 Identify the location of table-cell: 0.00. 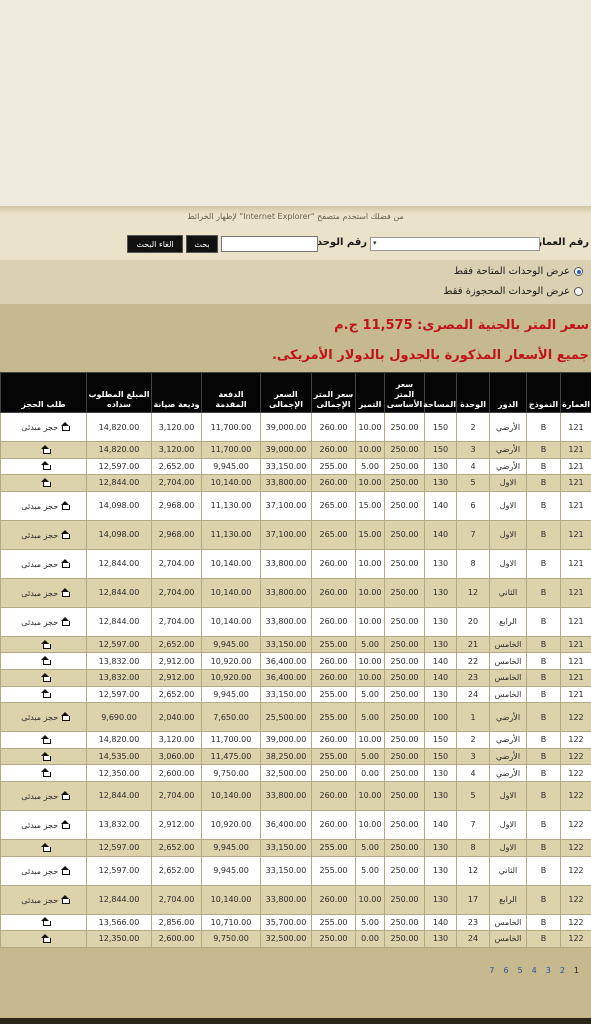
(370, 939).